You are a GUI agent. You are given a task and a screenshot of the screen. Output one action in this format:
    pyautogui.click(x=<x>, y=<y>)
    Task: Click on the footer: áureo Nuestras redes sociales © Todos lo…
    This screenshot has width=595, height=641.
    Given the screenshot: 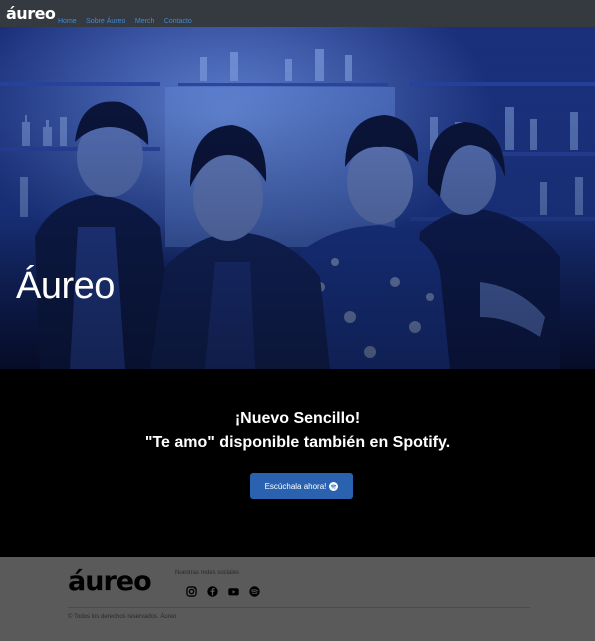 What is the action you would take?
    pyautogui.click(x=297, y=599)
    